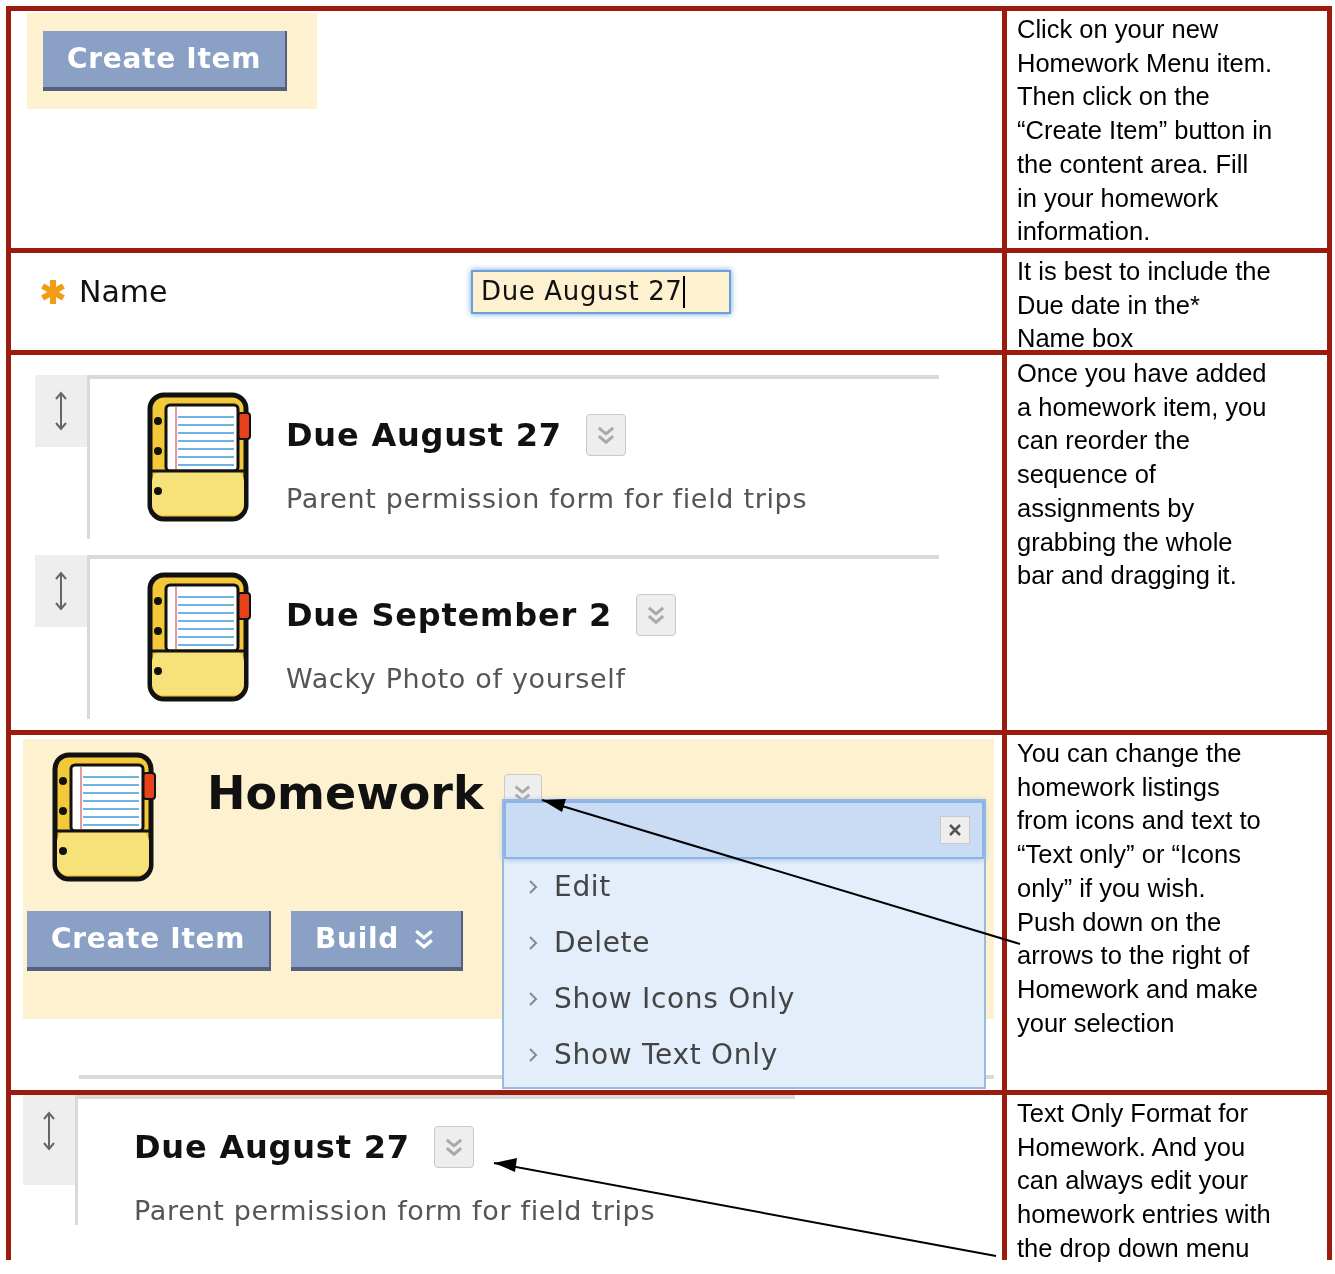  What do you see at coordinates (124, 292) in the screenshot?
I see `field-label: Name` at bounding box center [124, 292].